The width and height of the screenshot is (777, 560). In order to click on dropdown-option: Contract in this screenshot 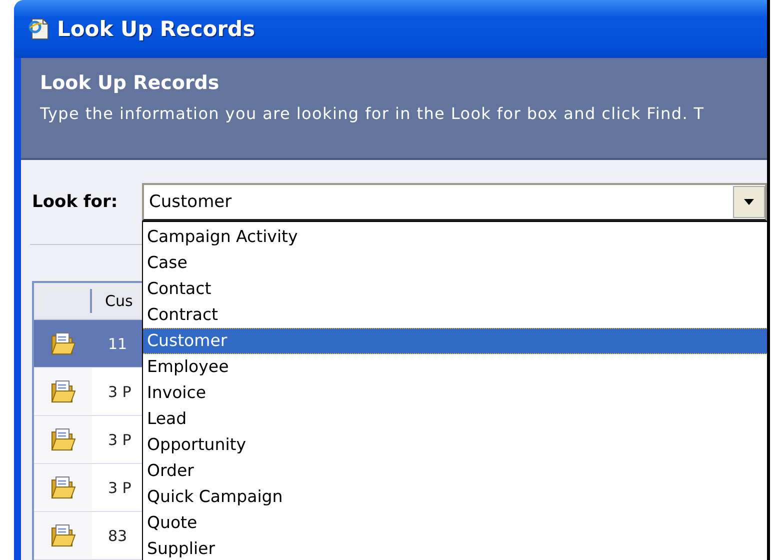, I will do `click(455, 315)`.